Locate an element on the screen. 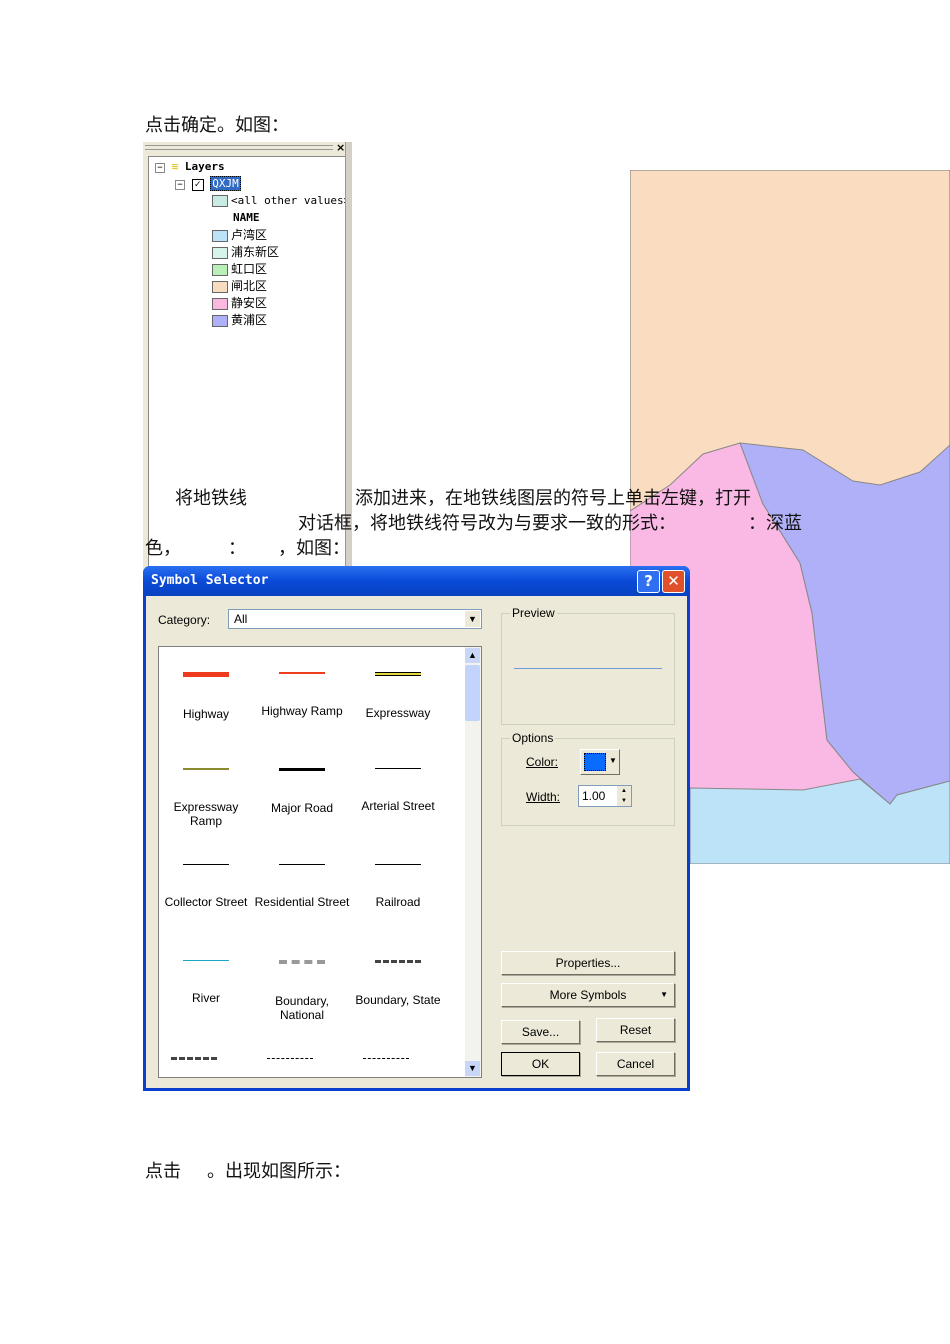 Image resolution: width=950 pixels, height=1344 pixels. panel-grip is located at coordinates (239, 147).